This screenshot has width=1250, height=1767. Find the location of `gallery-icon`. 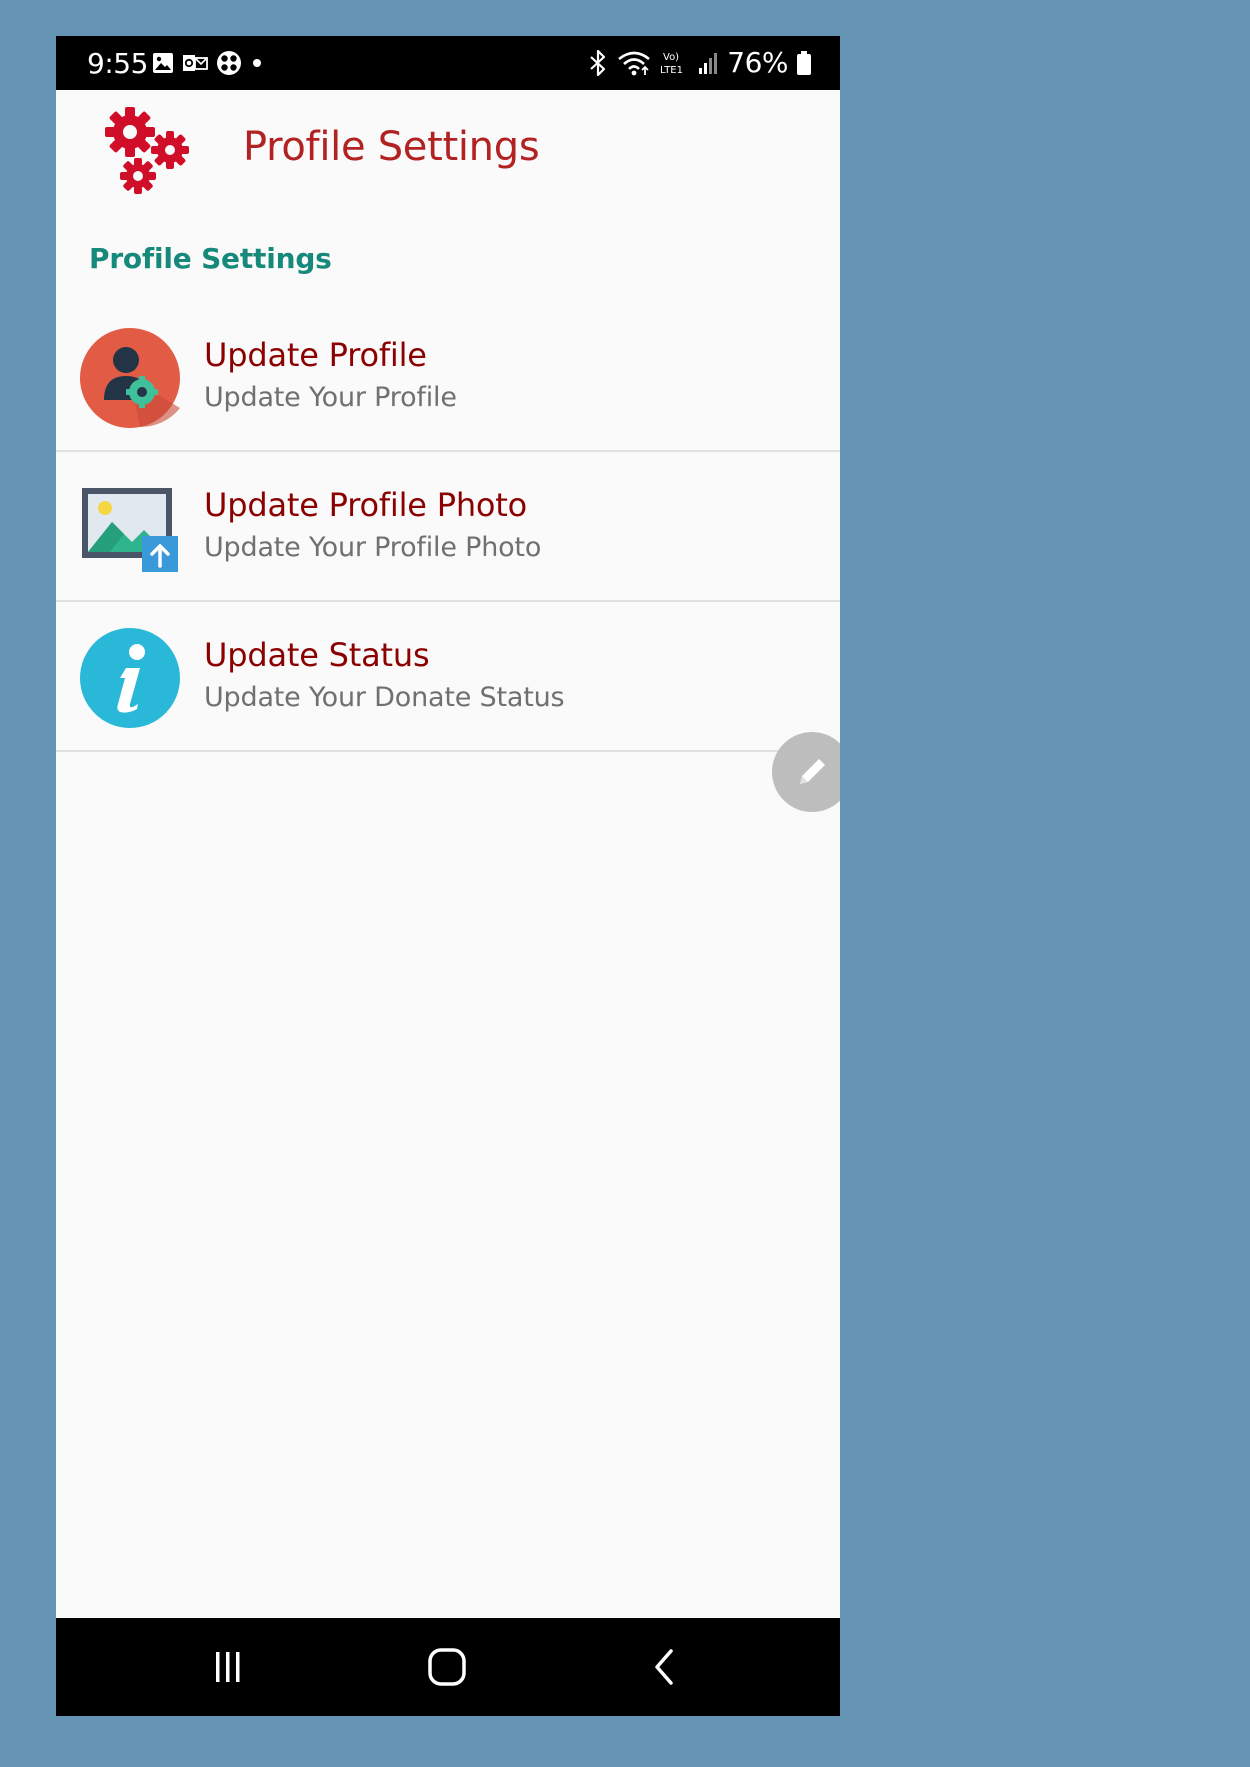

gallery-icon is located at coordinates (163, 63).